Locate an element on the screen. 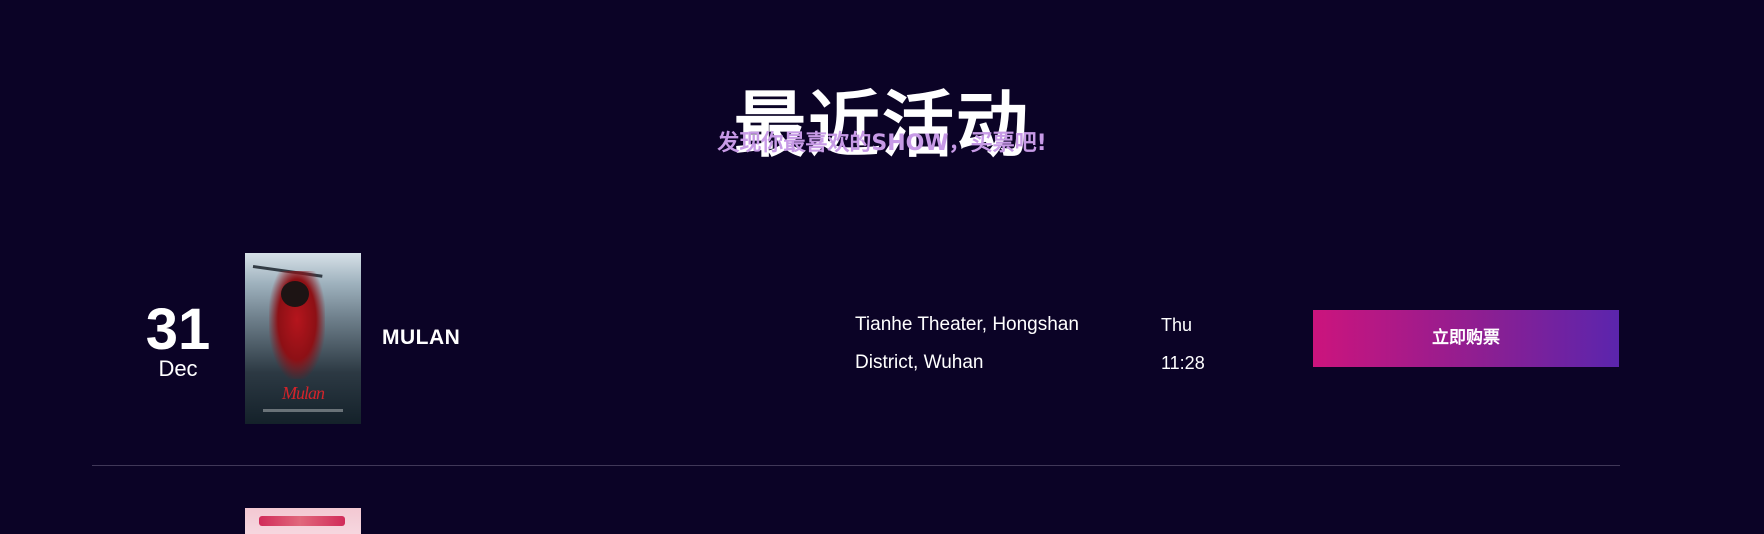 The image size is (1764, 534). next-poster-title-shape is located at coordinates (302, 521).